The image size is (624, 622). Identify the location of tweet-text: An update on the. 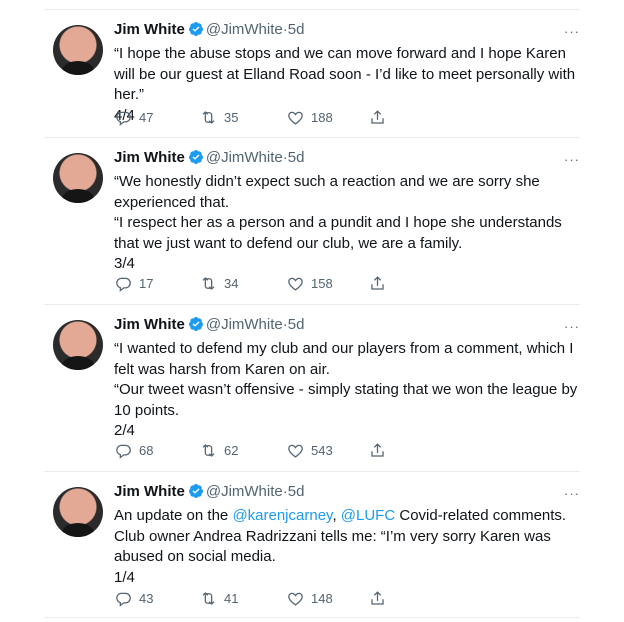
(171, 515).